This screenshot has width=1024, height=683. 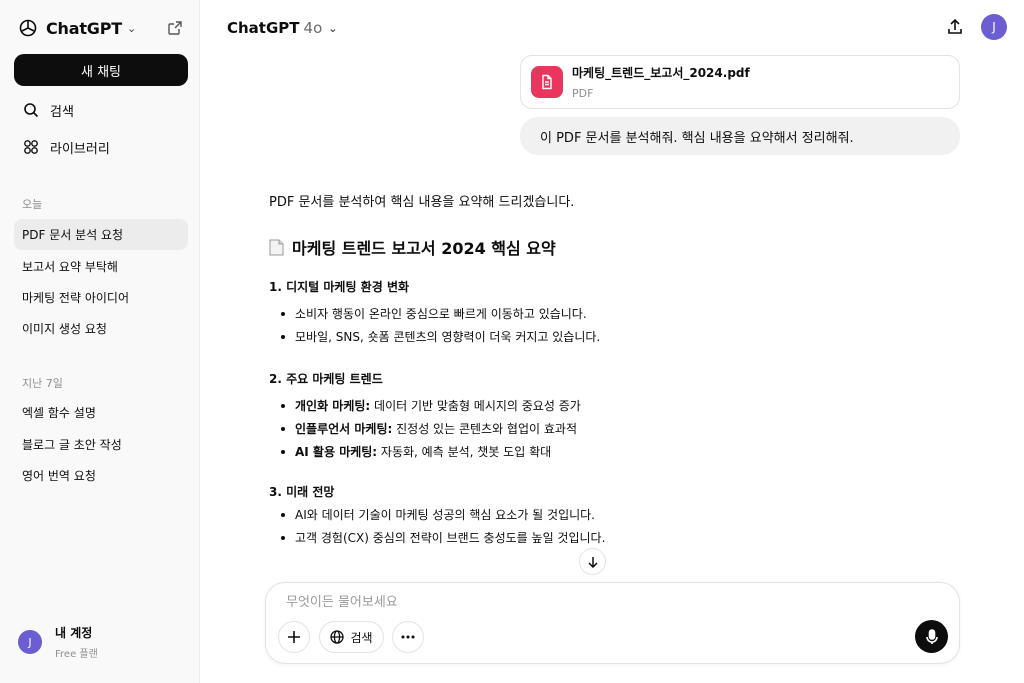 What do you see at coordinates (583, 93) in the screenshot?
I see `file-type: PDF` at bounding box center [583, 93].